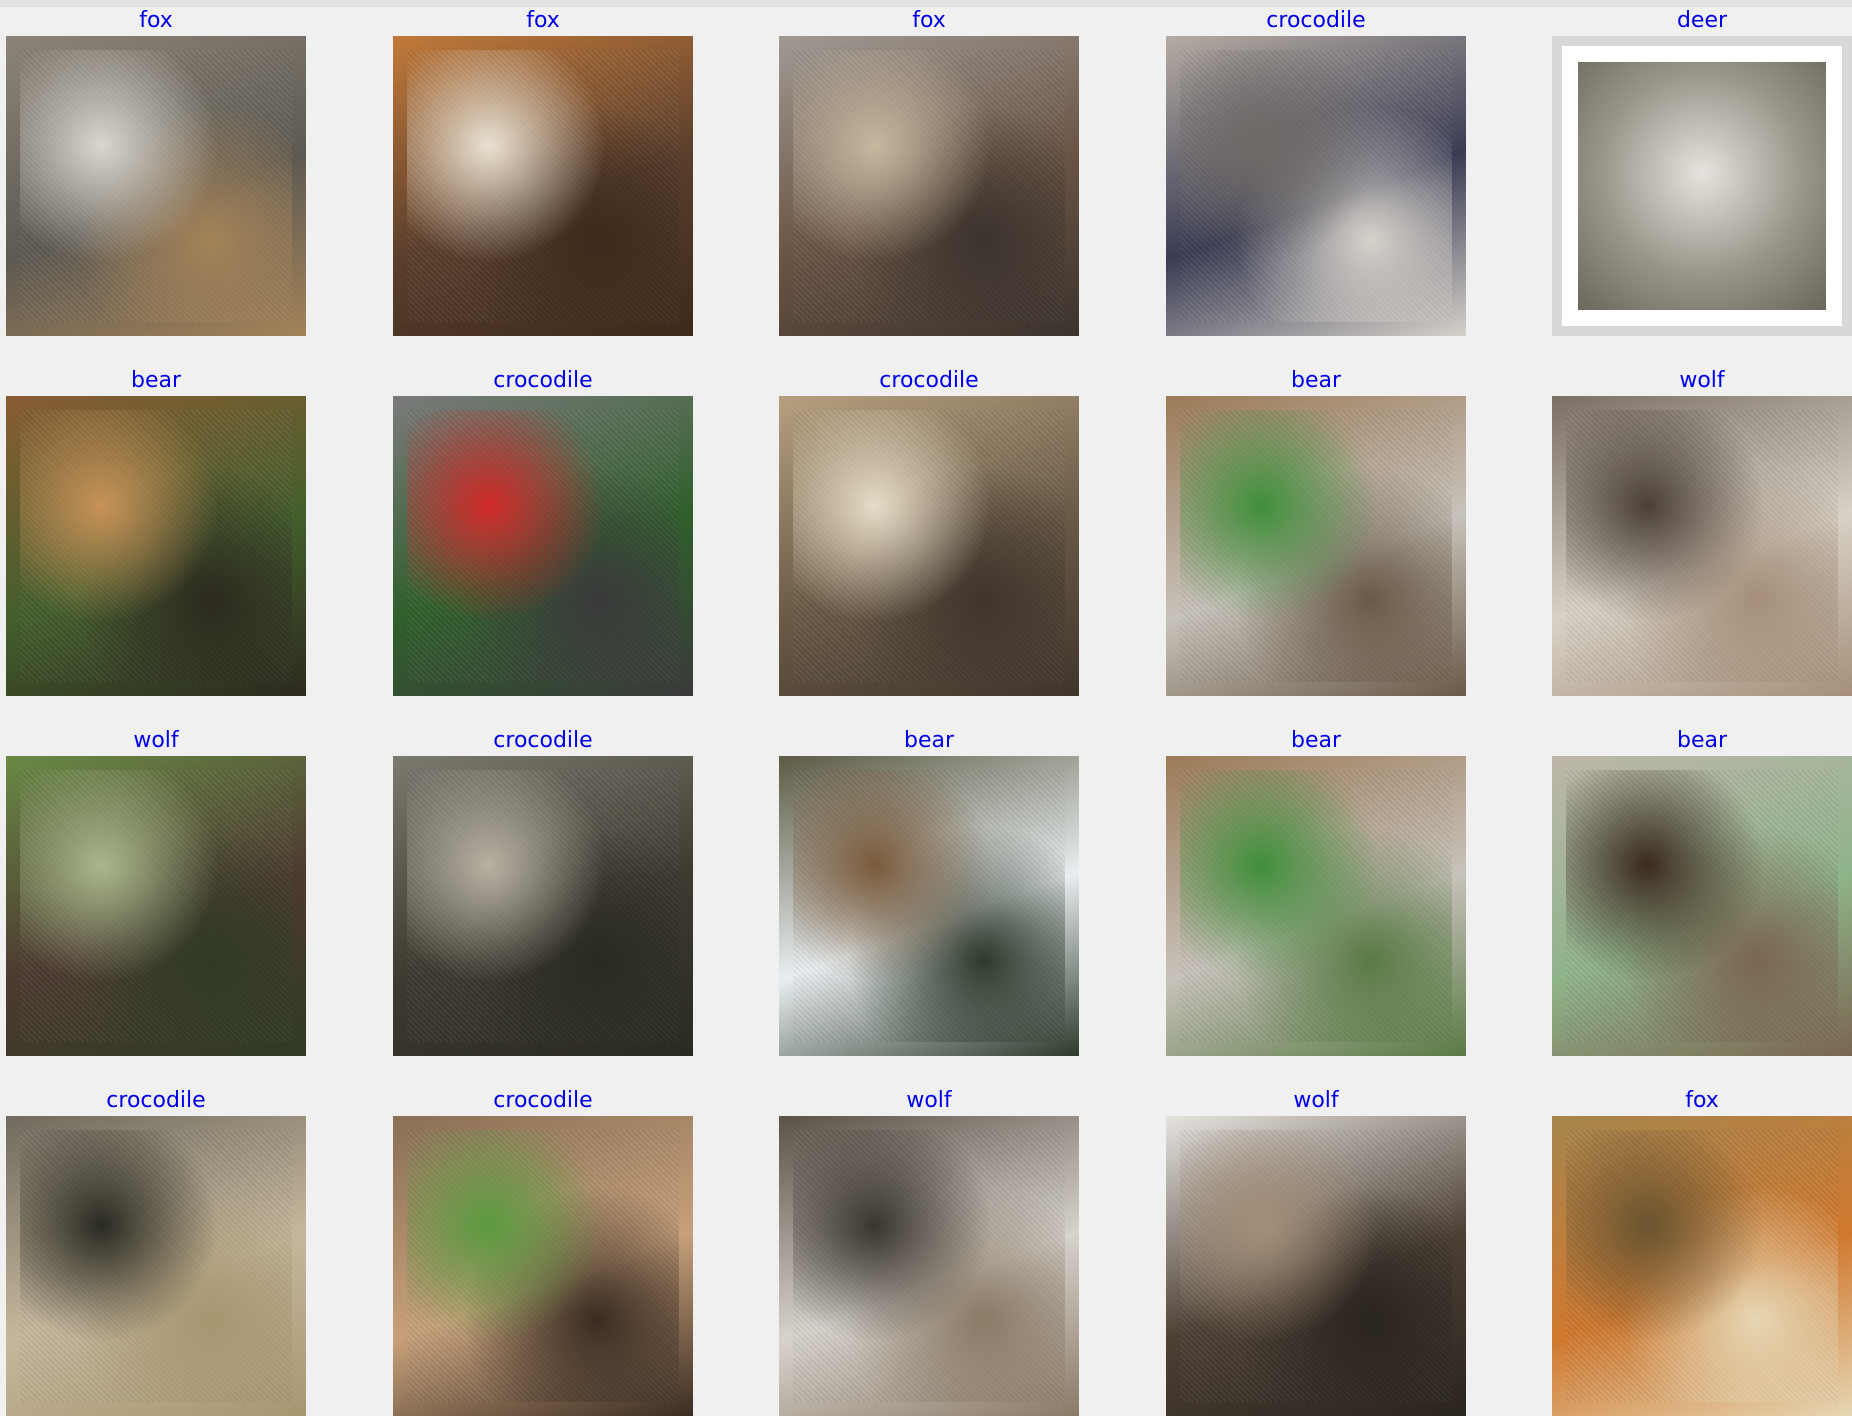 Image resolution: width=1852 pixels, height=1416 pixels. I want to click on framed-photo, so click(1702, 186).